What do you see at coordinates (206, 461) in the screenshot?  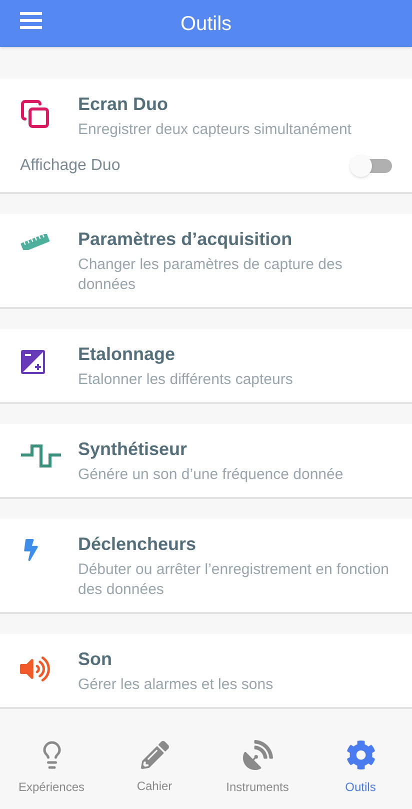 I see `tool-card: Synthétiseur Génére un son d’une fréquence donnée` at bounding box center [206, 461].